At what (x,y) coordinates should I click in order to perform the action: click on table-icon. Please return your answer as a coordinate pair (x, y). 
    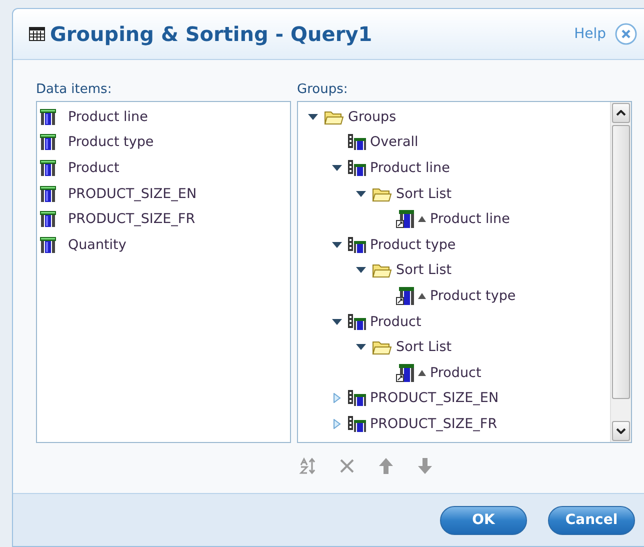
    Looking at the image, I should click on (37, 34).